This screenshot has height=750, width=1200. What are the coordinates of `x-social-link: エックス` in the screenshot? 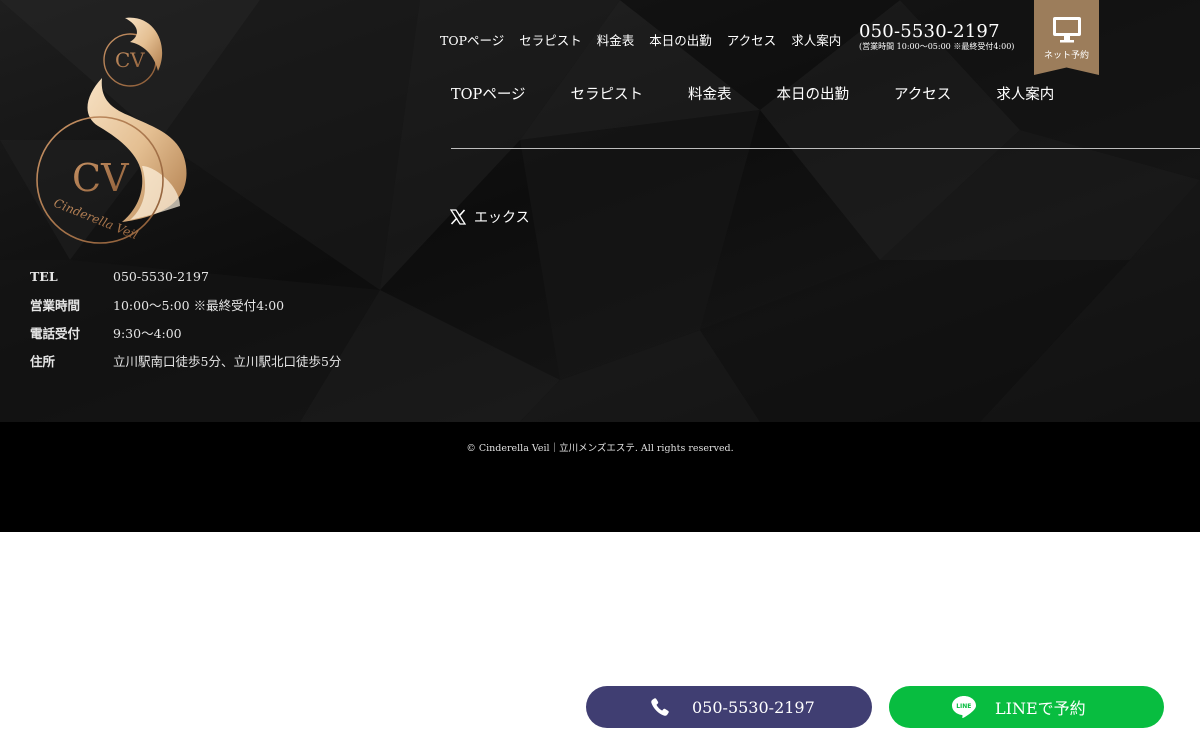 It's located at (490, 217).